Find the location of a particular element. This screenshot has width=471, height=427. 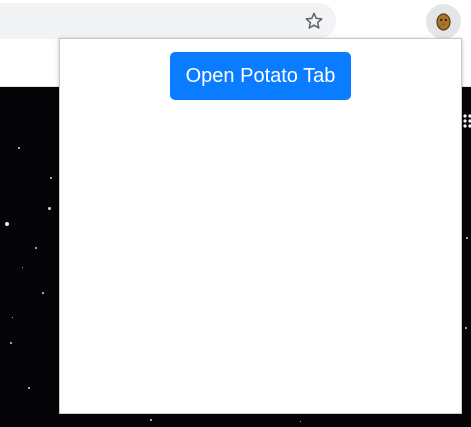

potato-icon is located at coordinates (443, 22).